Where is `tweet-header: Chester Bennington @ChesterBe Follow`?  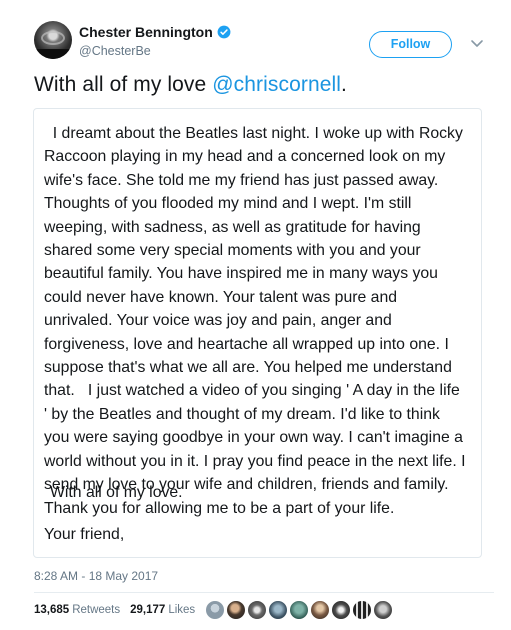
tweet-header: Chester Bennington @ChesterBe Follow is located at coordinates (264, 44).